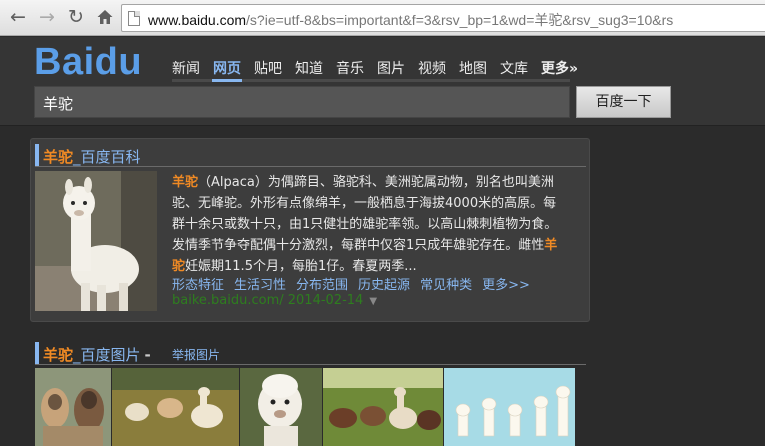 The image size is (765, 446). Describe the element at coordinates (96, 241) in the screenshot. I see `alpaca-photo` at that location.